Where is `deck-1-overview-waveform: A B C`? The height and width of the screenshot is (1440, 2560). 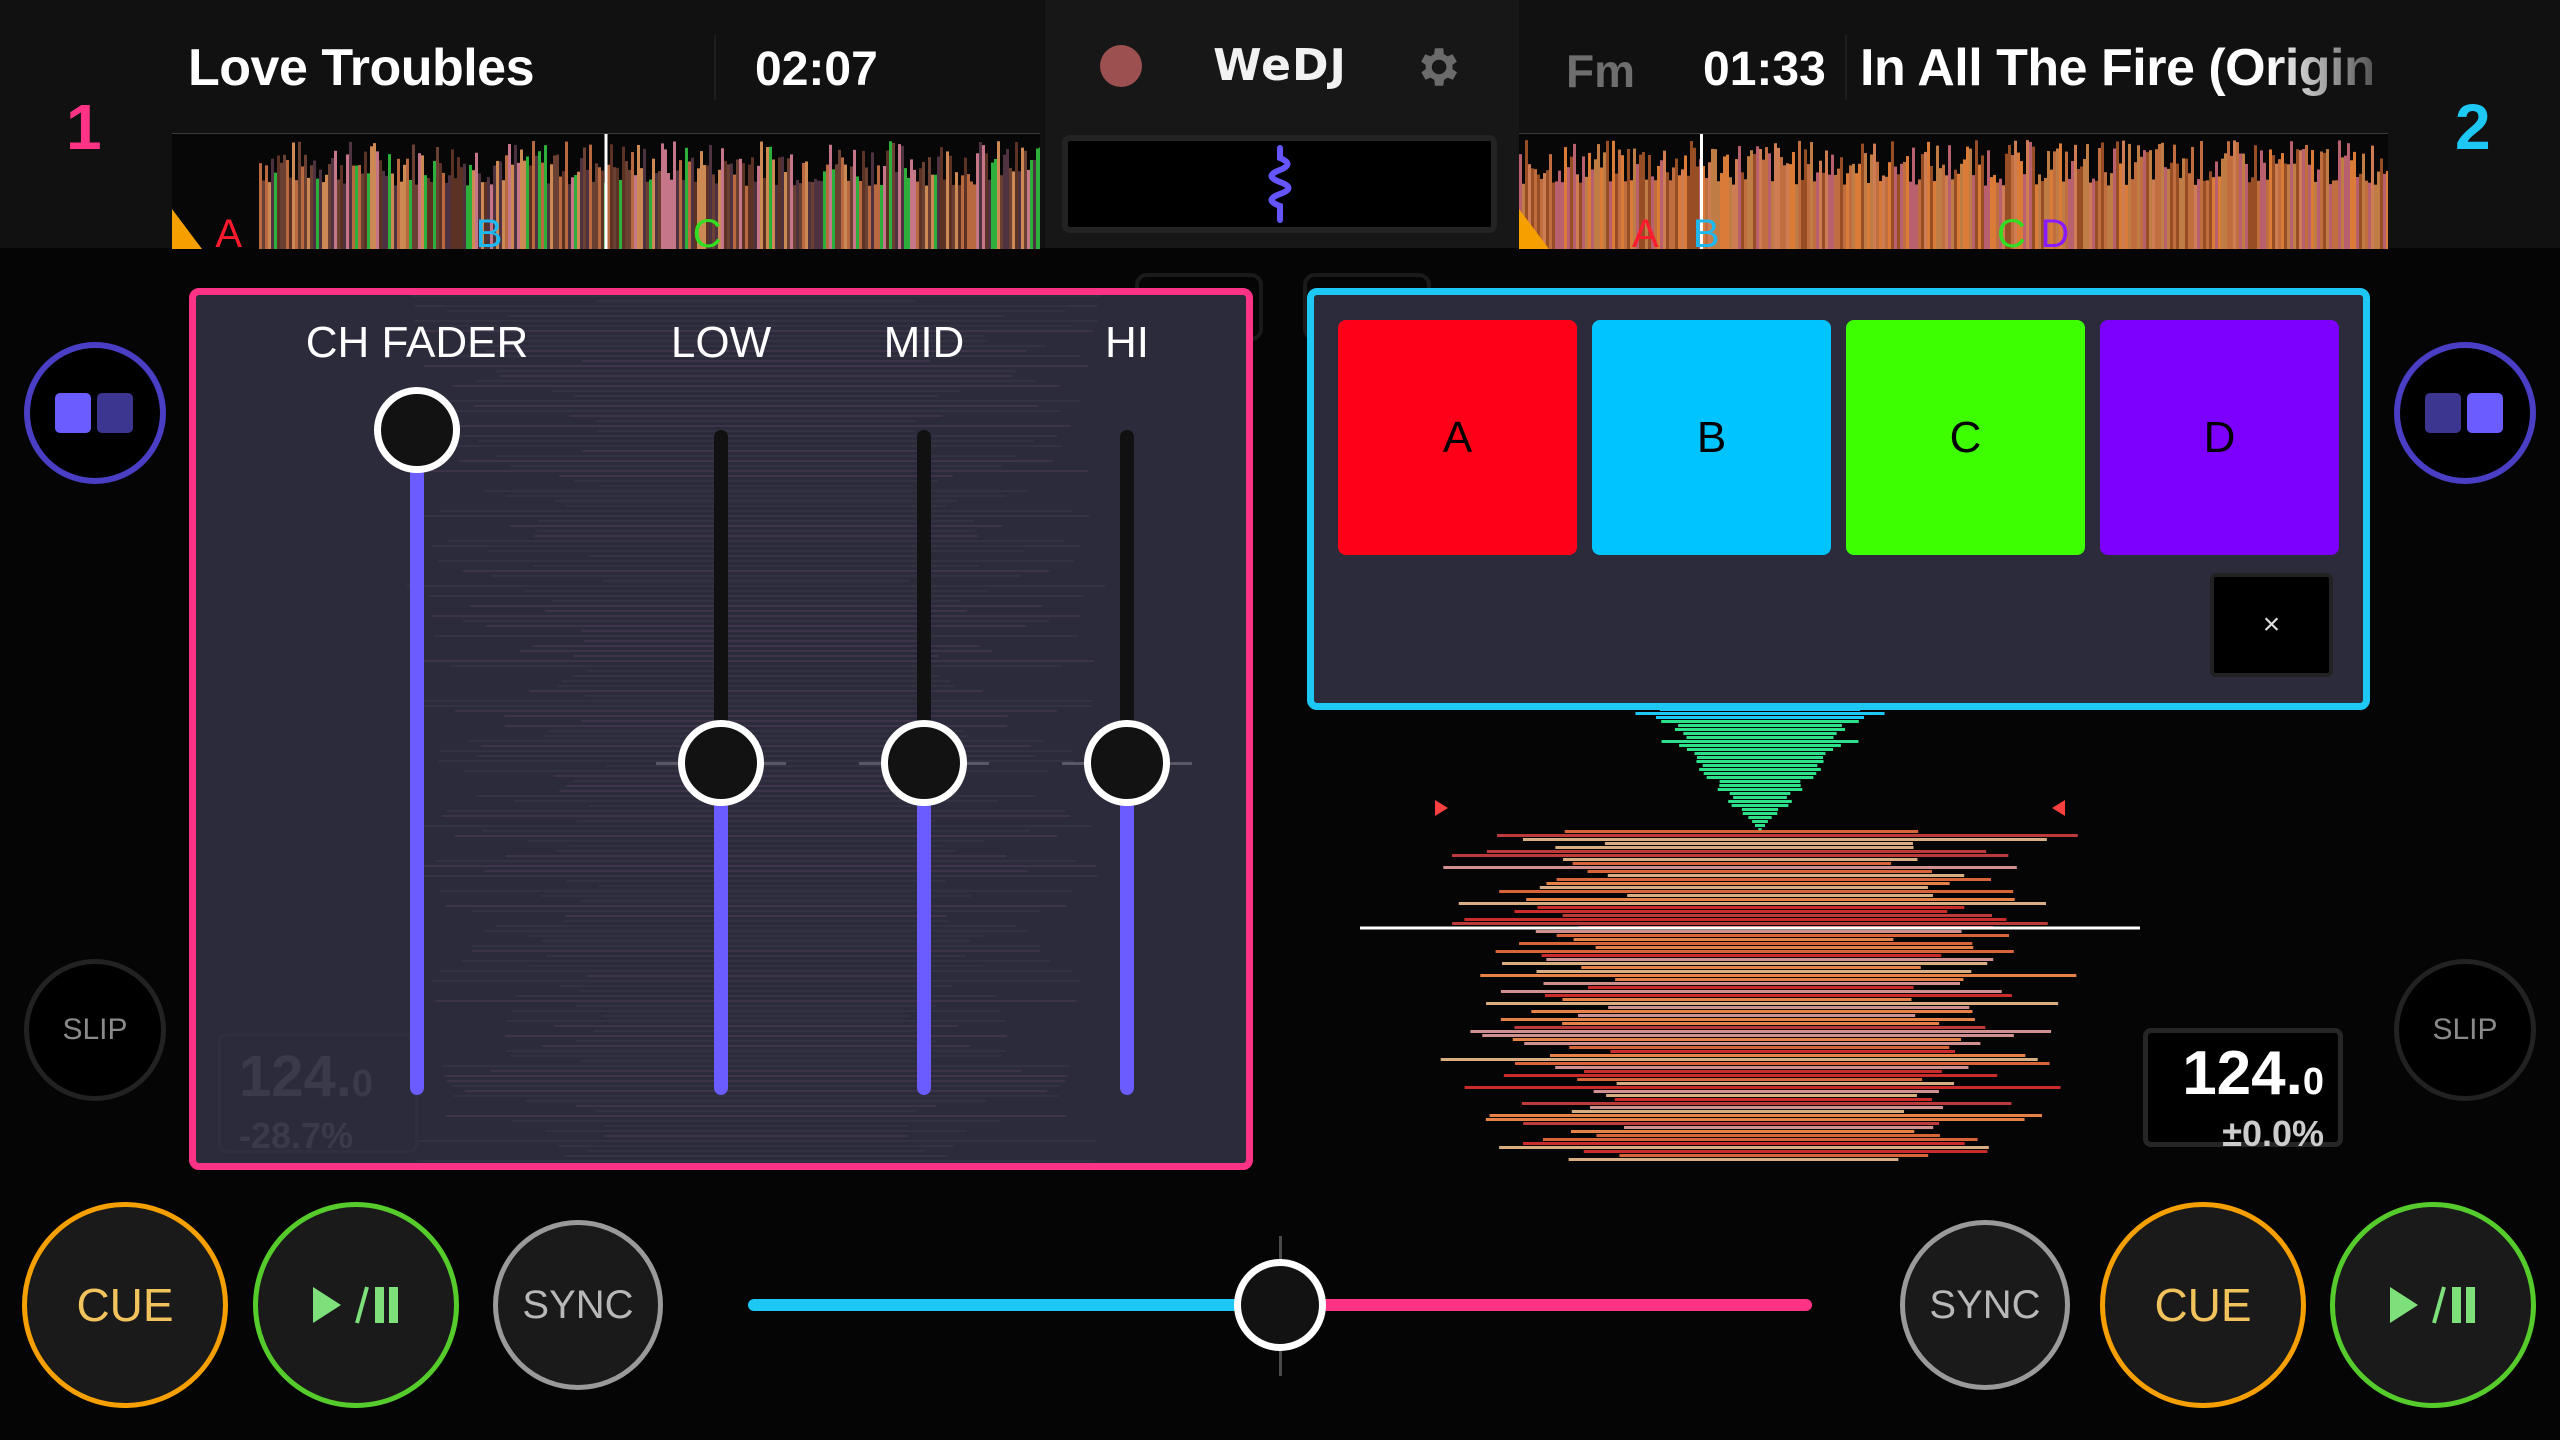
deck-1-overview-waveform: A B C is located at coordinates (606, 191).